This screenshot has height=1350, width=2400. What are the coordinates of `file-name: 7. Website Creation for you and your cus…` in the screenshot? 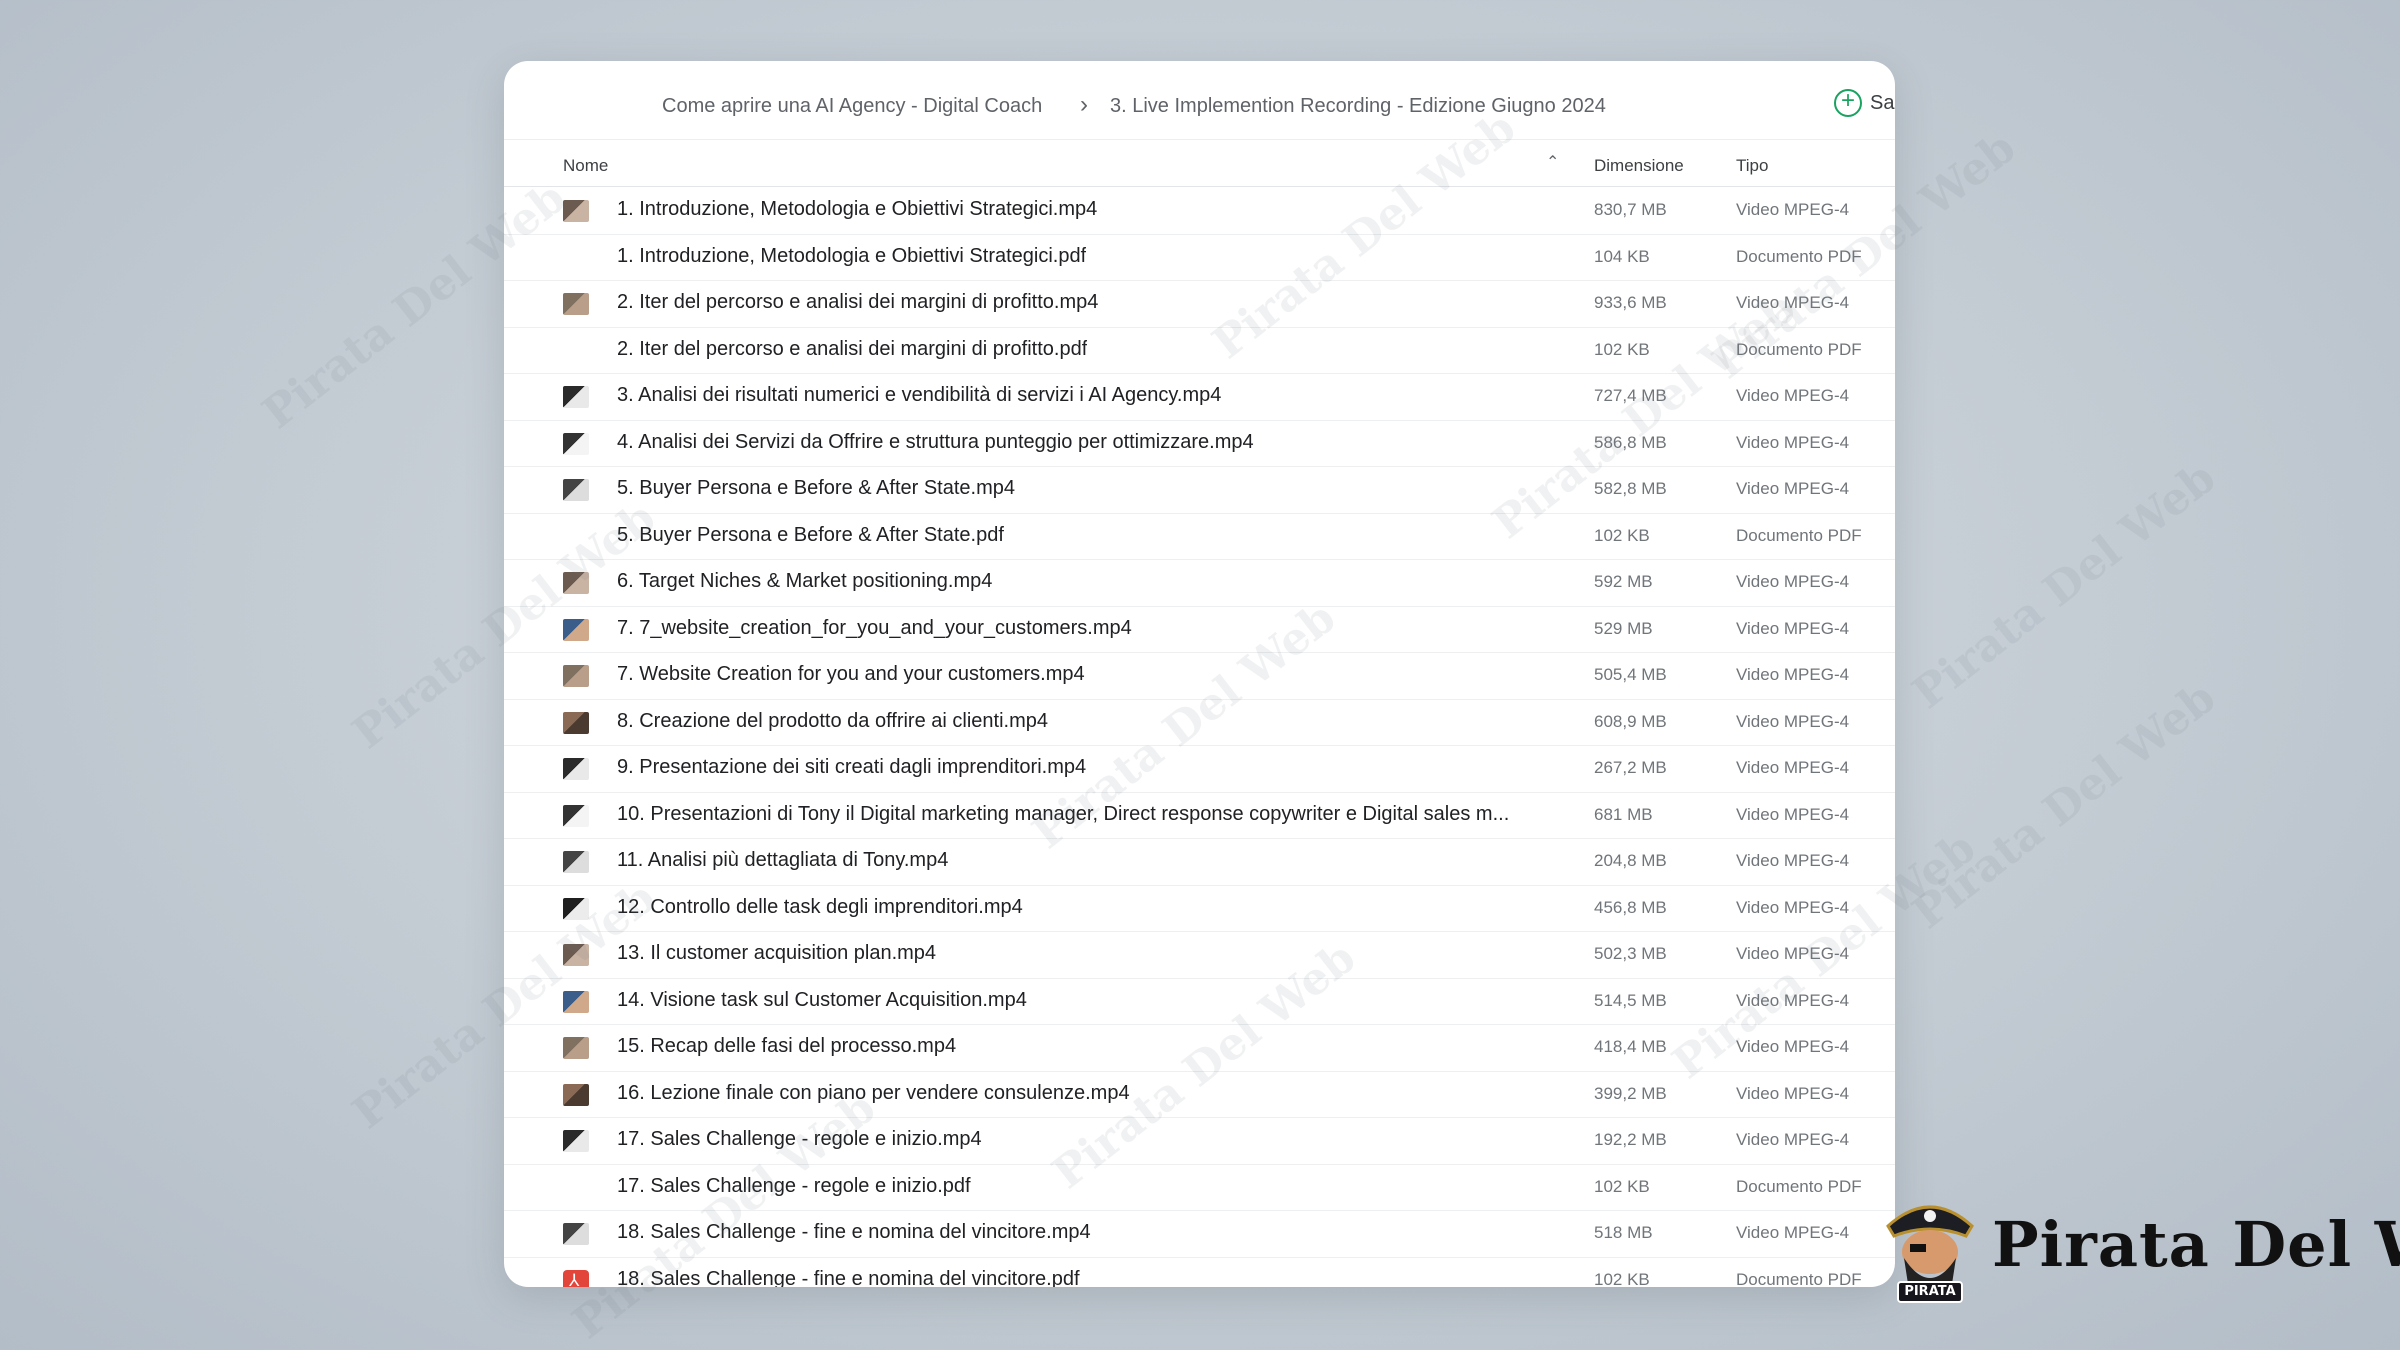 It's located at (851, 674).